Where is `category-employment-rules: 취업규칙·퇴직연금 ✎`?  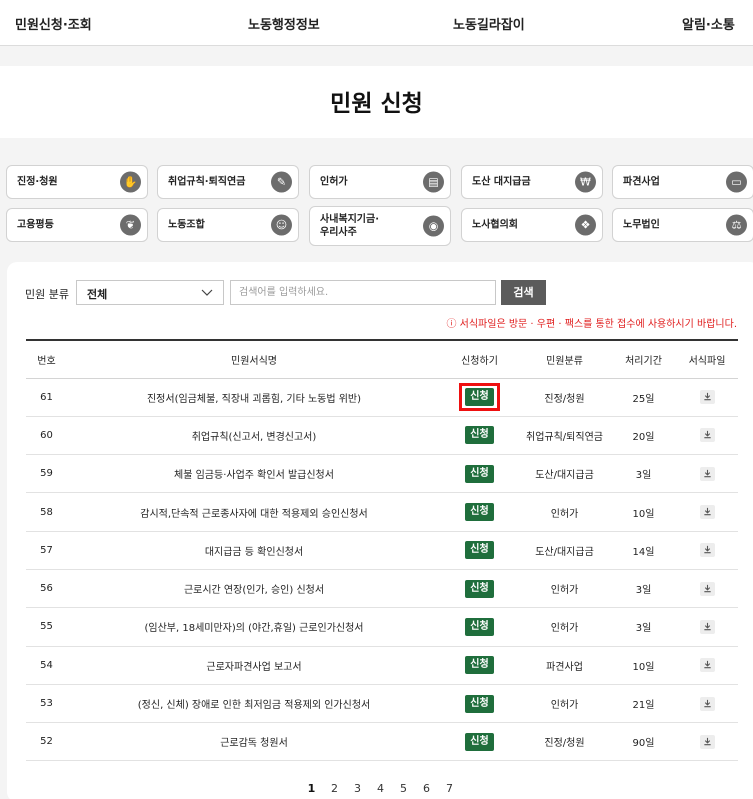
category-employment-rules: 취업규칙·퇴직연금 ✎ is located at coordinates (228, 182).